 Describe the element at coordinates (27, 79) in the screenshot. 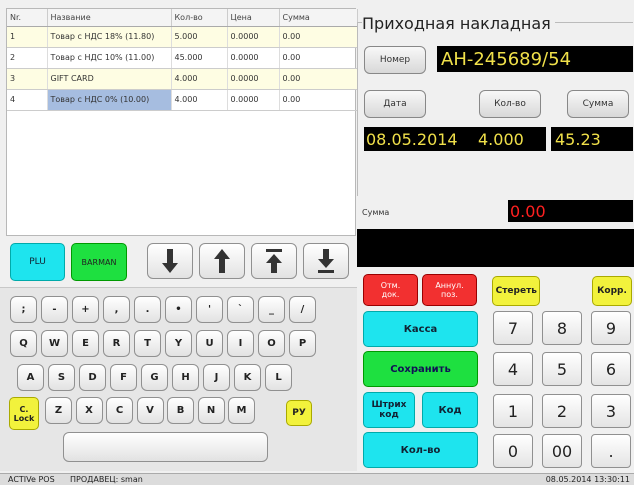

I see `cell-nr: 3` at that location.